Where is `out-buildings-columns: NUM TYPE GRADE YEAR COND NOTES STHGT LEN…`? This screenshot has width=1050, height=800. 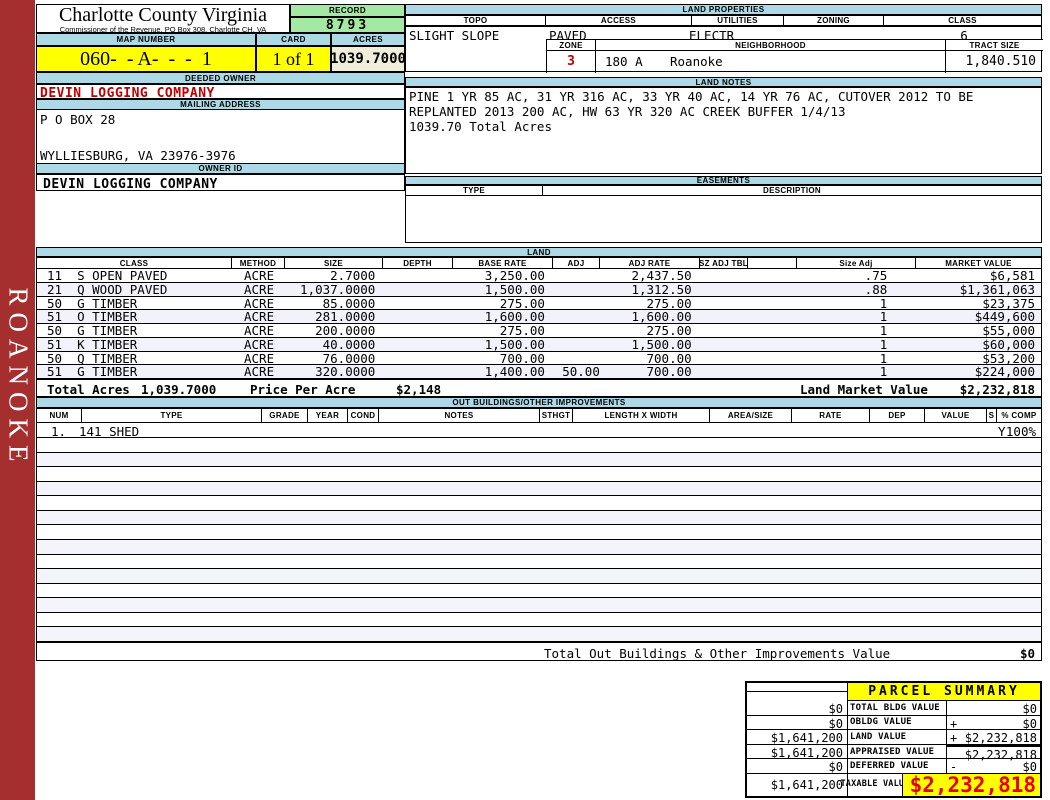 out-buildings-columns: NUM TYPE GRADE YEAR COND NOTES STHGT LEN… is located at coordinates (539, 415).